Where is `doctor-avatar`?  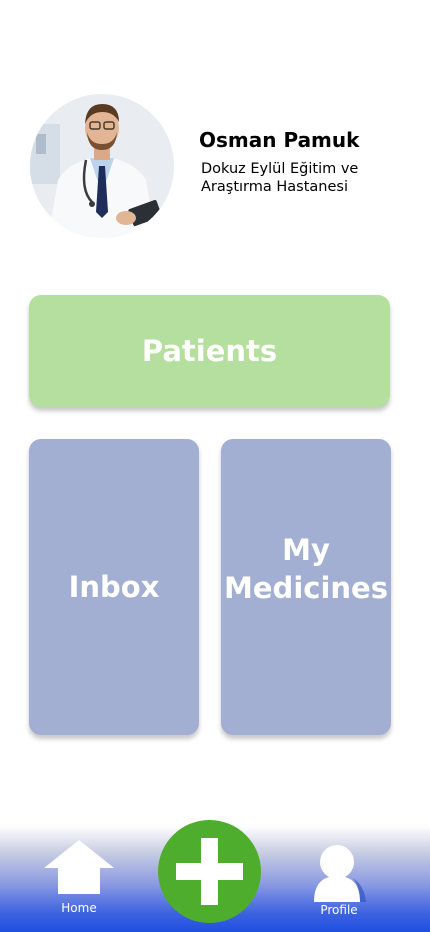 doctor-avatar is located at coordinates (102, 166).